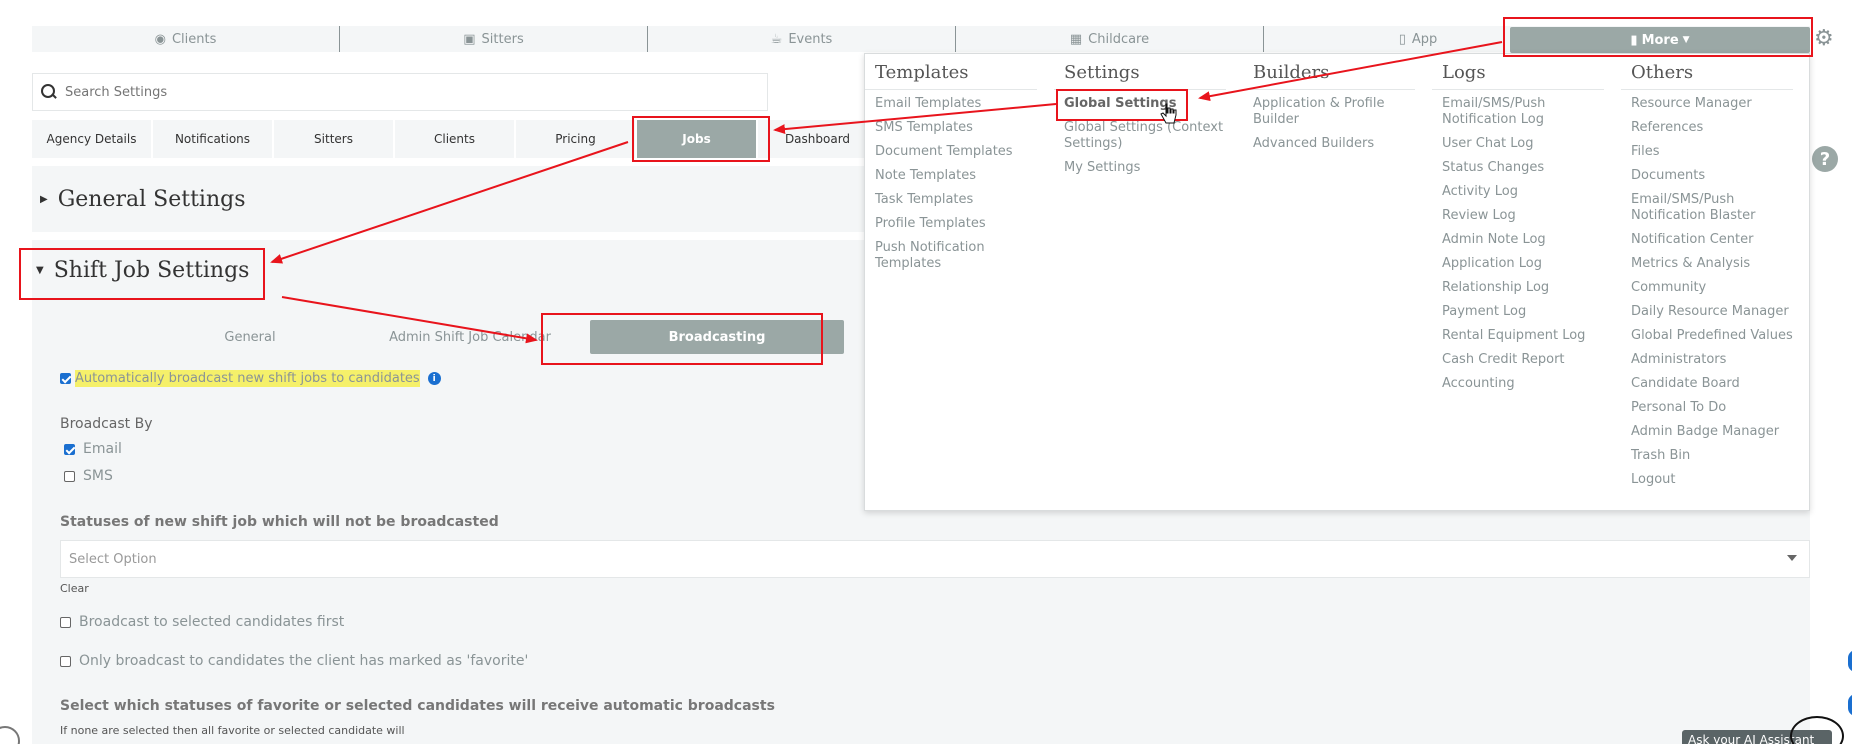  I want to click on menu-item-notification-center: Notification Center, so click(1716, 240).